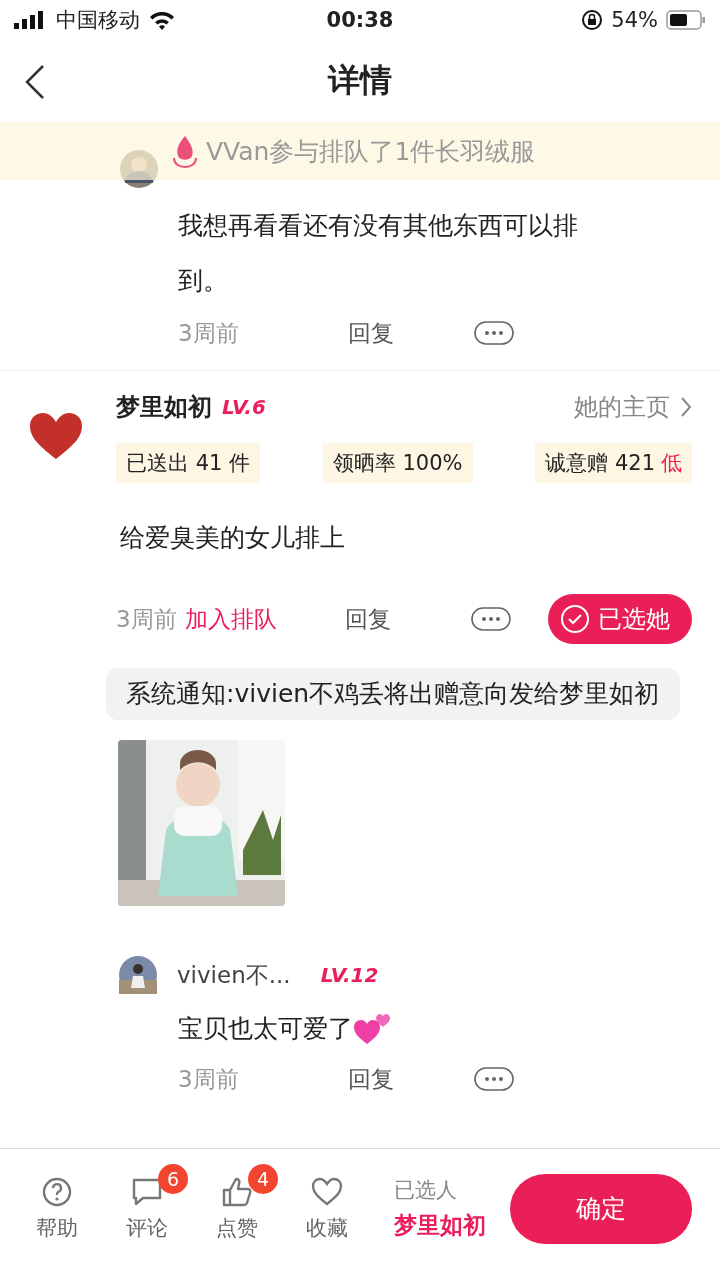 The height and width of the screenshot is (1280, 720). I want to click on toolbar-button: 帮助, so click(57, 1208).